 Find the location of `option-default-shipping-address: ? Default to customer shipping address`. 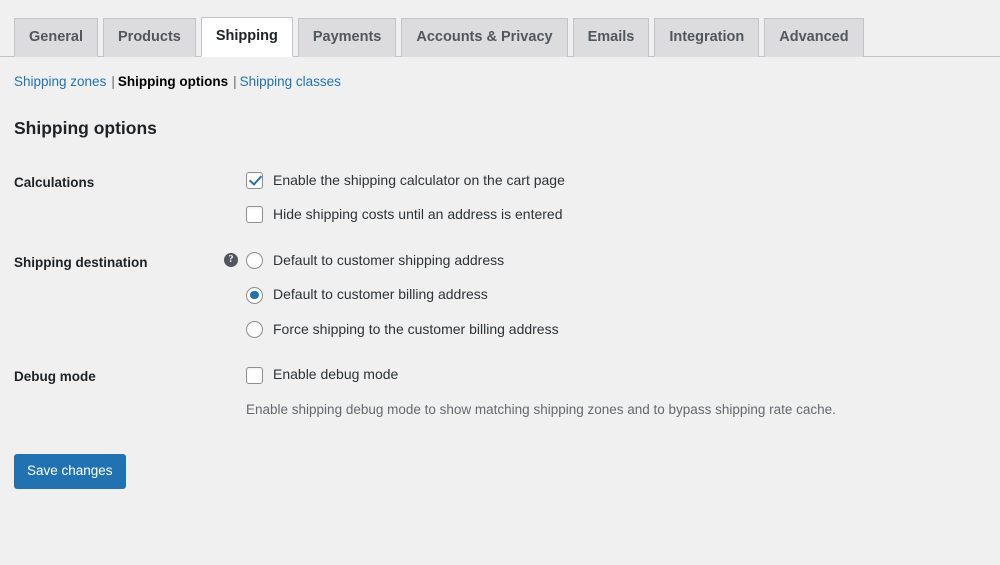

option-default-shipping-address: ? Default to customer shipping address is located at coordinates (601, 261).